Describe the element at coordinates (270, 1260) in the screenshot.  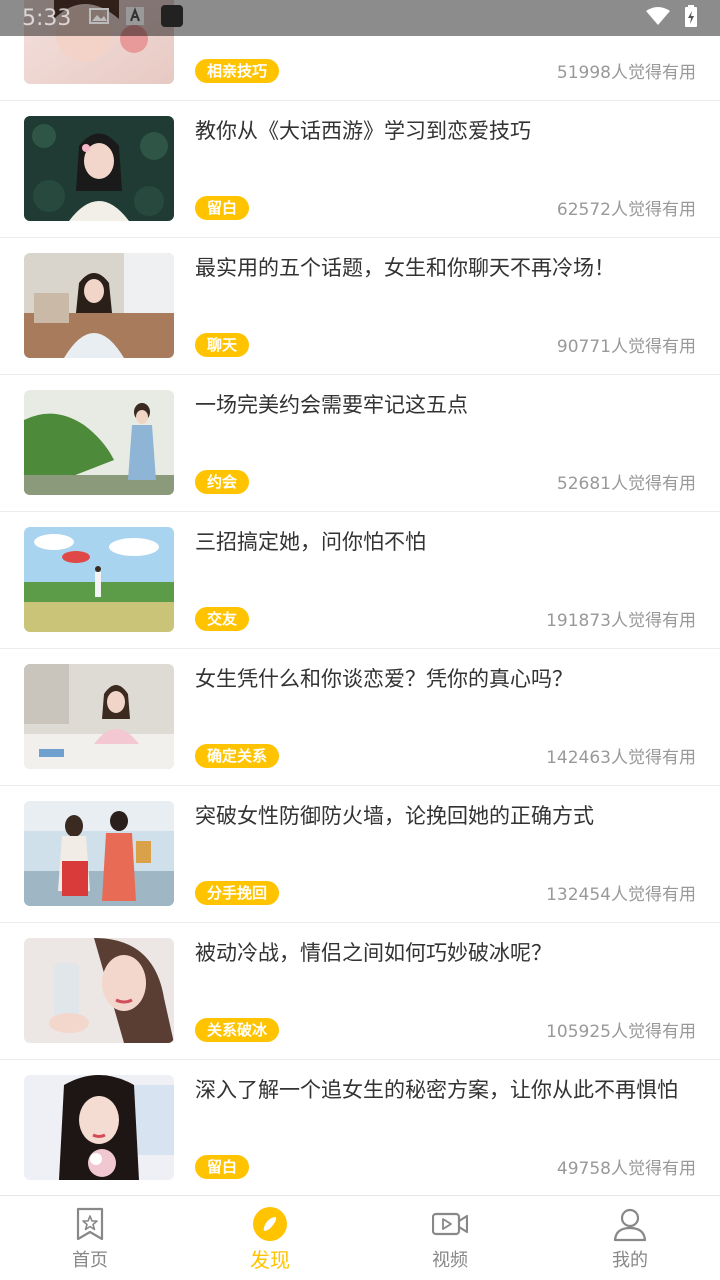
I see `tab-label: 发现` at that location.